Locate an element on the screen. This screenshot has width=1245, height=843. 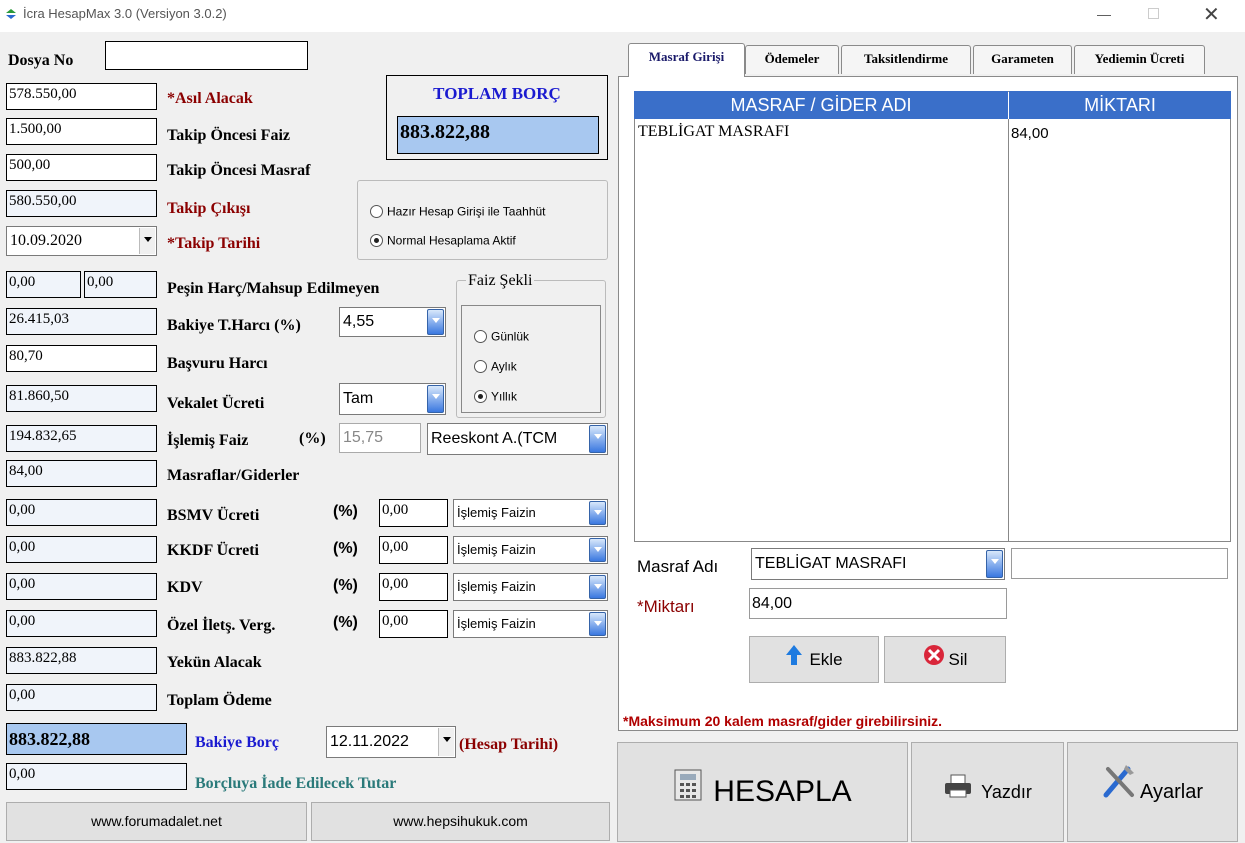
bakiye-borc-value: 883.822,88 is located at coordinates (96, 739).